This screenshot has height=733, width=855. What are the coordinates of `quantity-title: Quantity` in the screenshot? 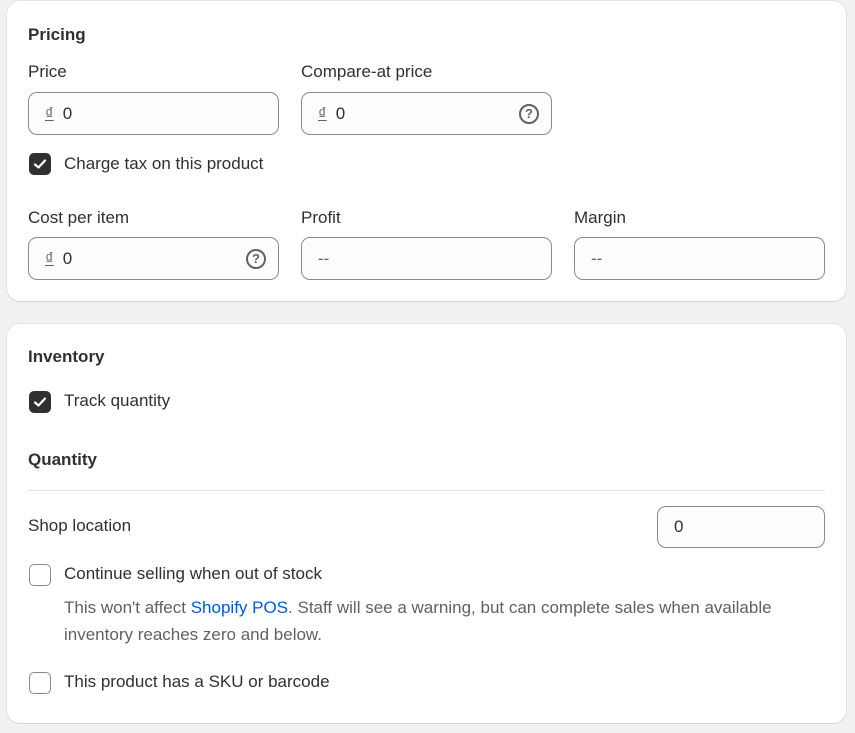 It's located at (62, 459).